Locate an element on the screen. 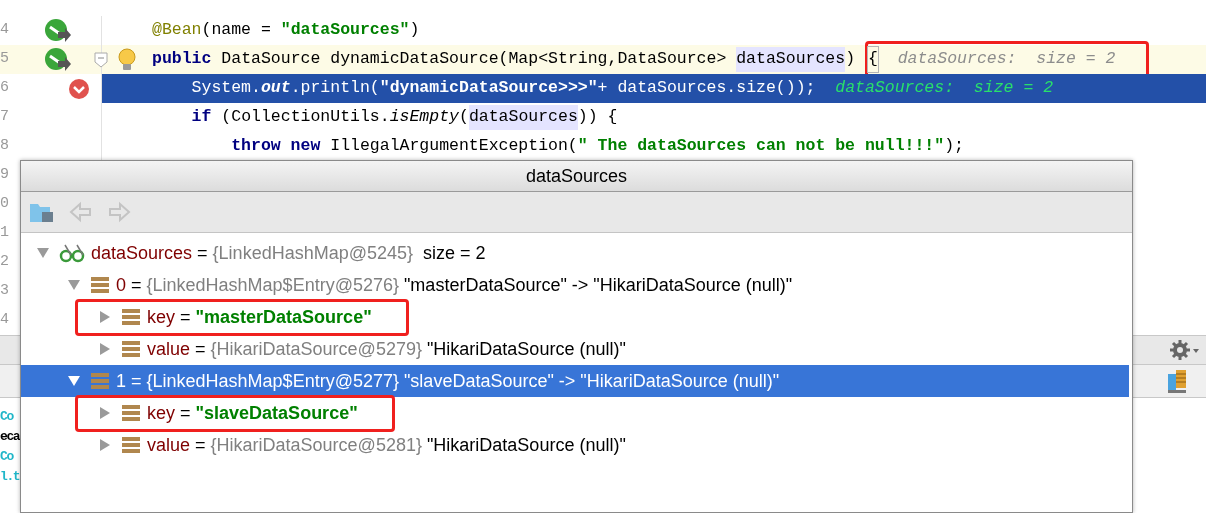  tree-row: value = {HikariDataSource@5279} "HikariDataSource (null)" is located at coordinates (575, 349).